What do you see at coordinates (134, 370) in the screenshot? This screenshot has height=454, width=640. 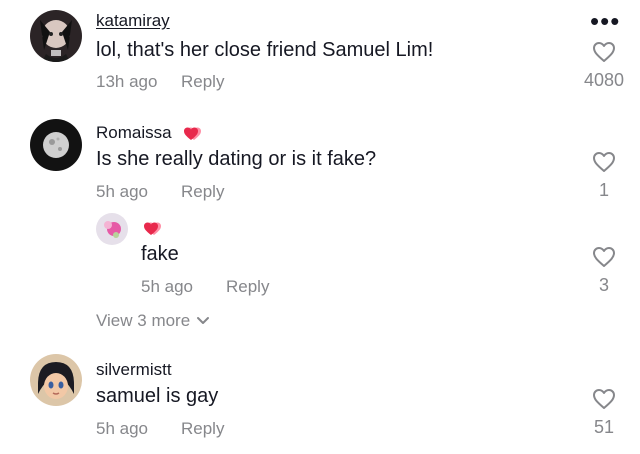 I see `comment-username: silvermistt` at bounding box center [134, 370].